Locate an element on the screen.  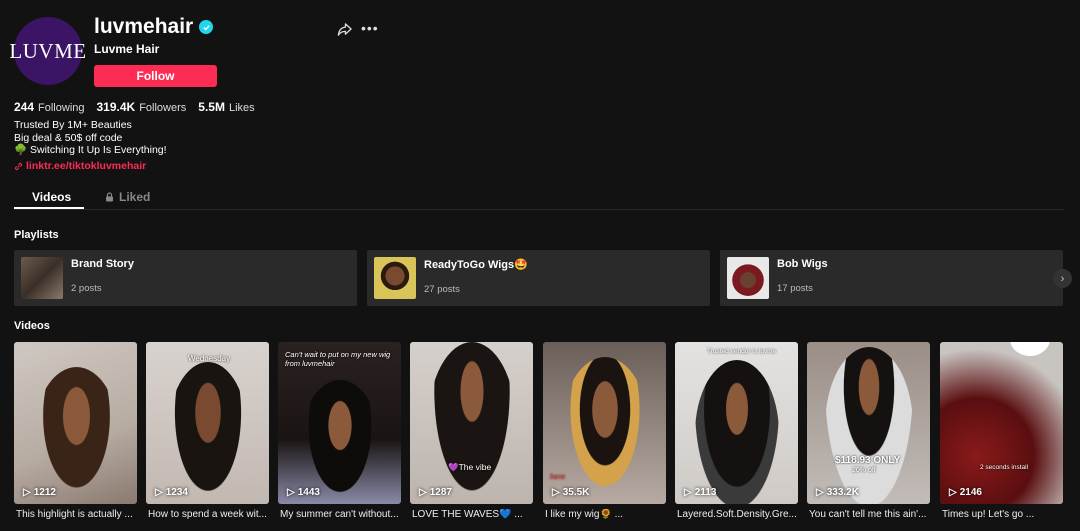
avatar-logo-text: LUVME is located at coordinates (48, 50).